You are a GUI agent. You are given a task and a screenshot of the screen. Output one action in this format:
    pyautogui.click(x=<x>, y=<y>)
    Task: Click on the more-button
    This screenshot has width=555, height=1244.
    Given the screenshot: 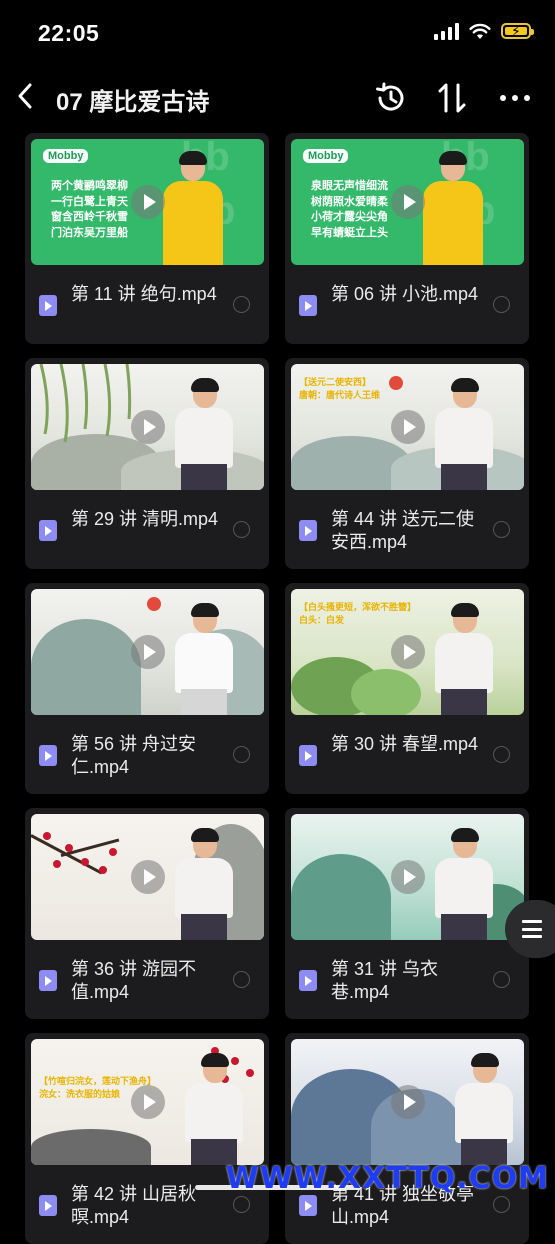 What is the action you would take?
    pyautogui.click(x=515, y=98)
    